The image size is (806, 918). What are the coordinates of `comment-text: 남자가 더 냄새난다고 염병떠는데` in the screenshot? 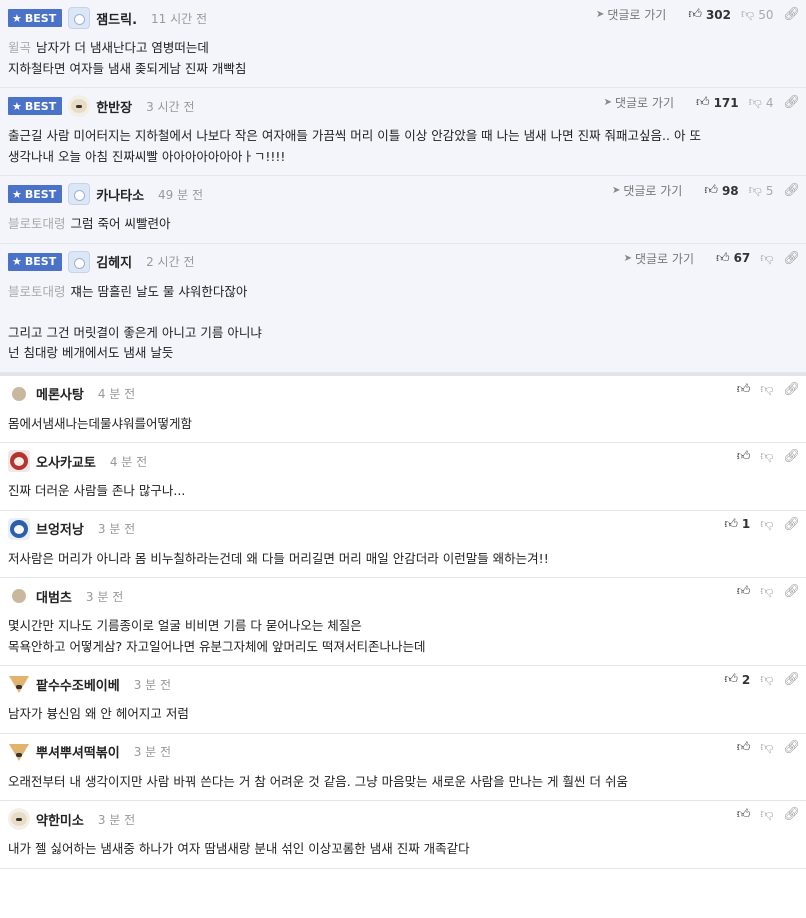 It's located at (122, 47).